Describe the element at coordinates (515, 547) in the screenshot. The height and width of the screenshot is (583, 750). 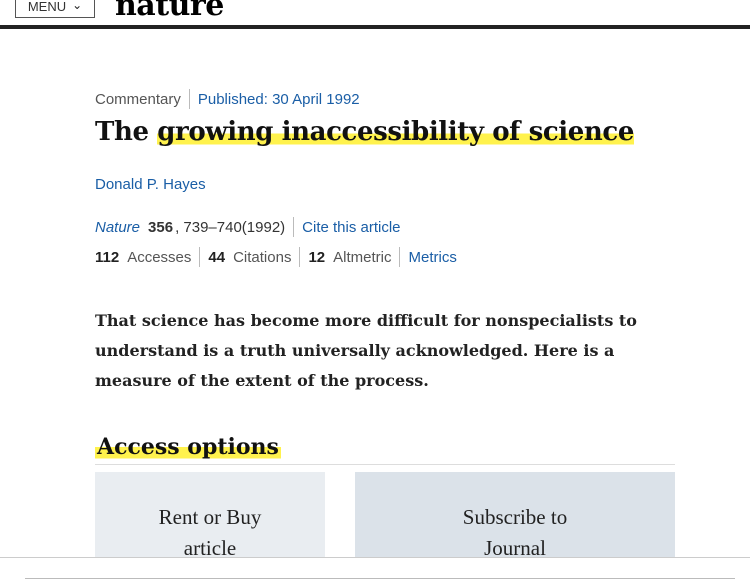
I see `option-line: Journal` at that location.